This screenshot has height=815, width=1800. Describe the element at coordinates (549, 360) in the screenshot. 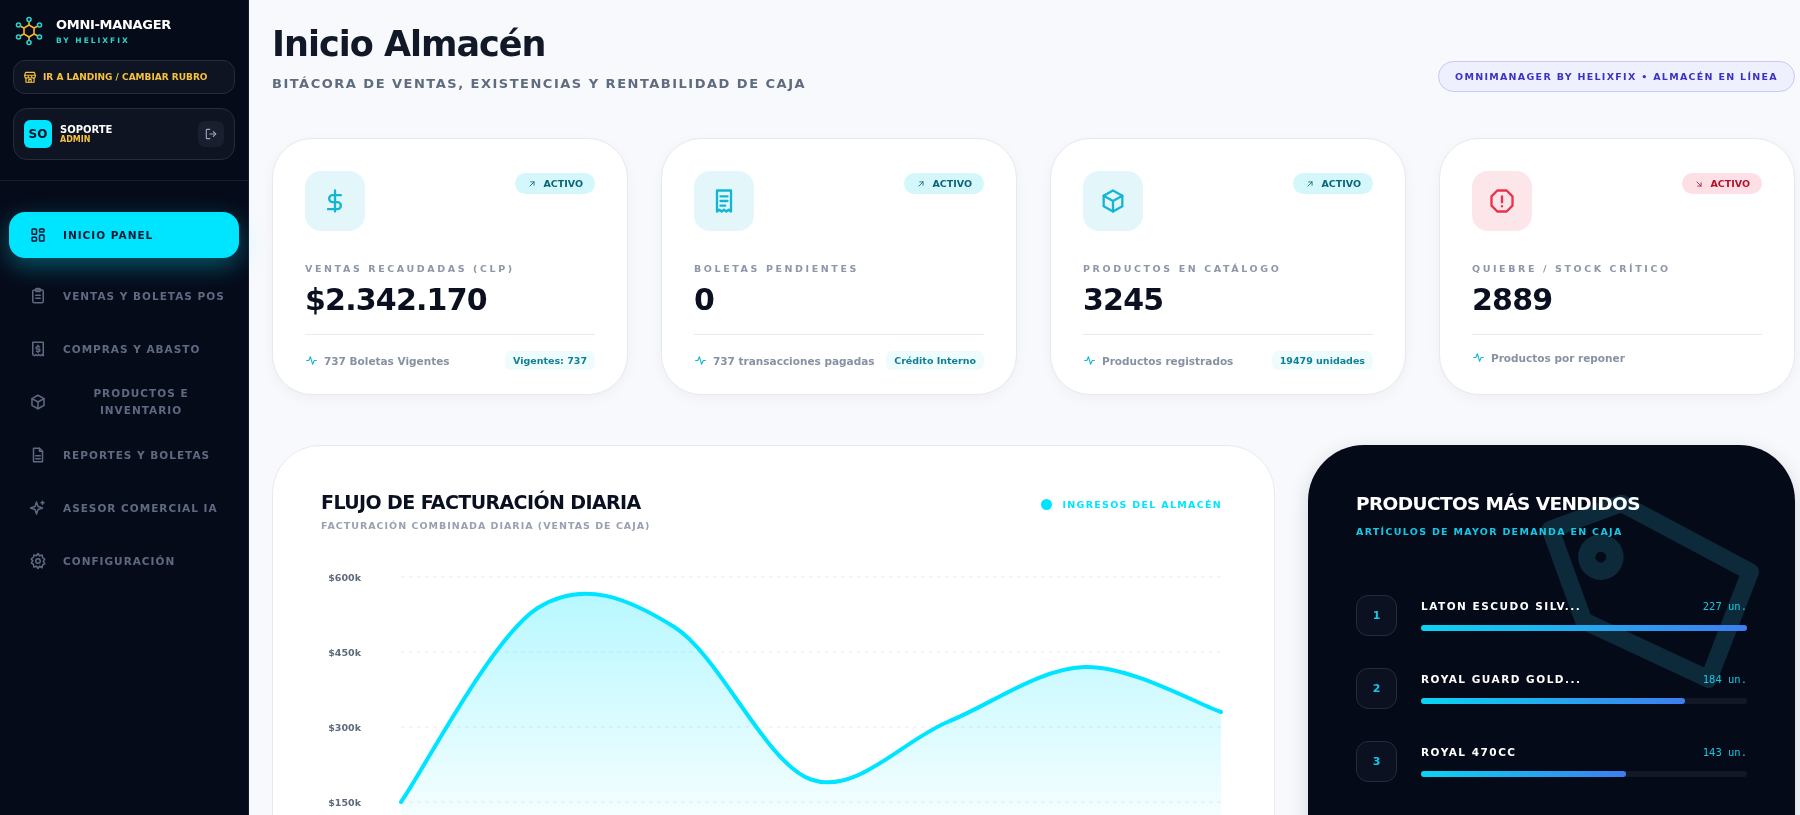

I see `stat-tag: Vigentes: 737` at that location.